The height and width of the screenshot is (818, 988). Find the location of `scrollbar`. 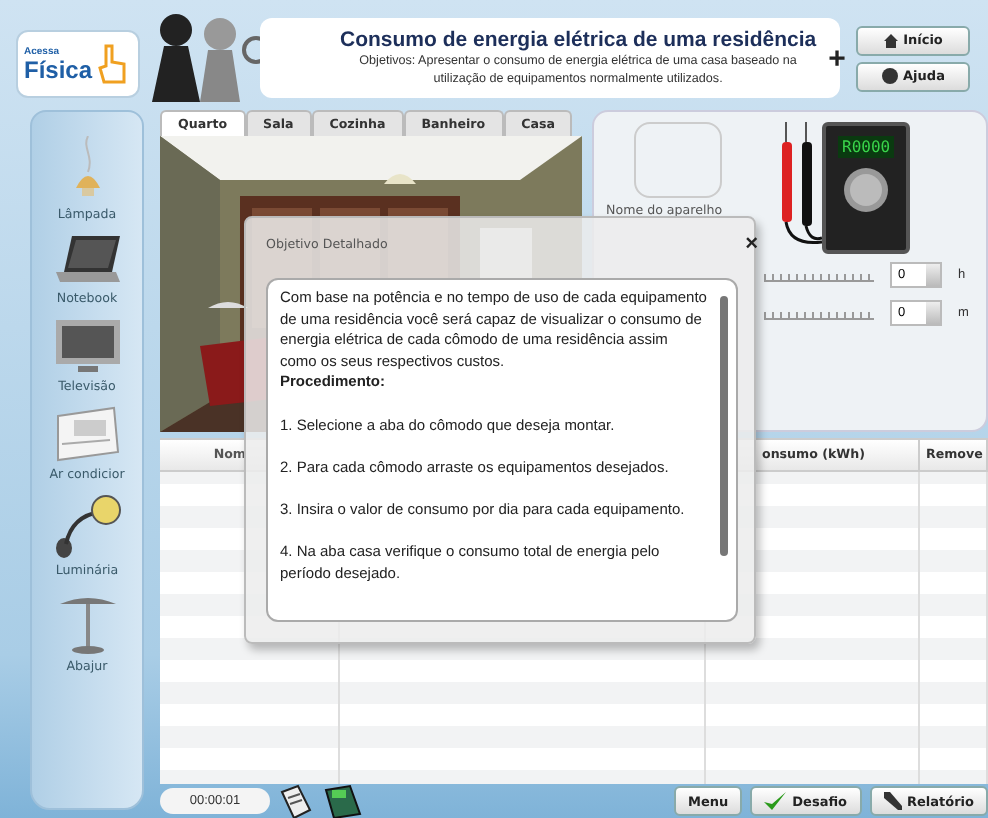

scrollbar is located at coordinates (724, 426).